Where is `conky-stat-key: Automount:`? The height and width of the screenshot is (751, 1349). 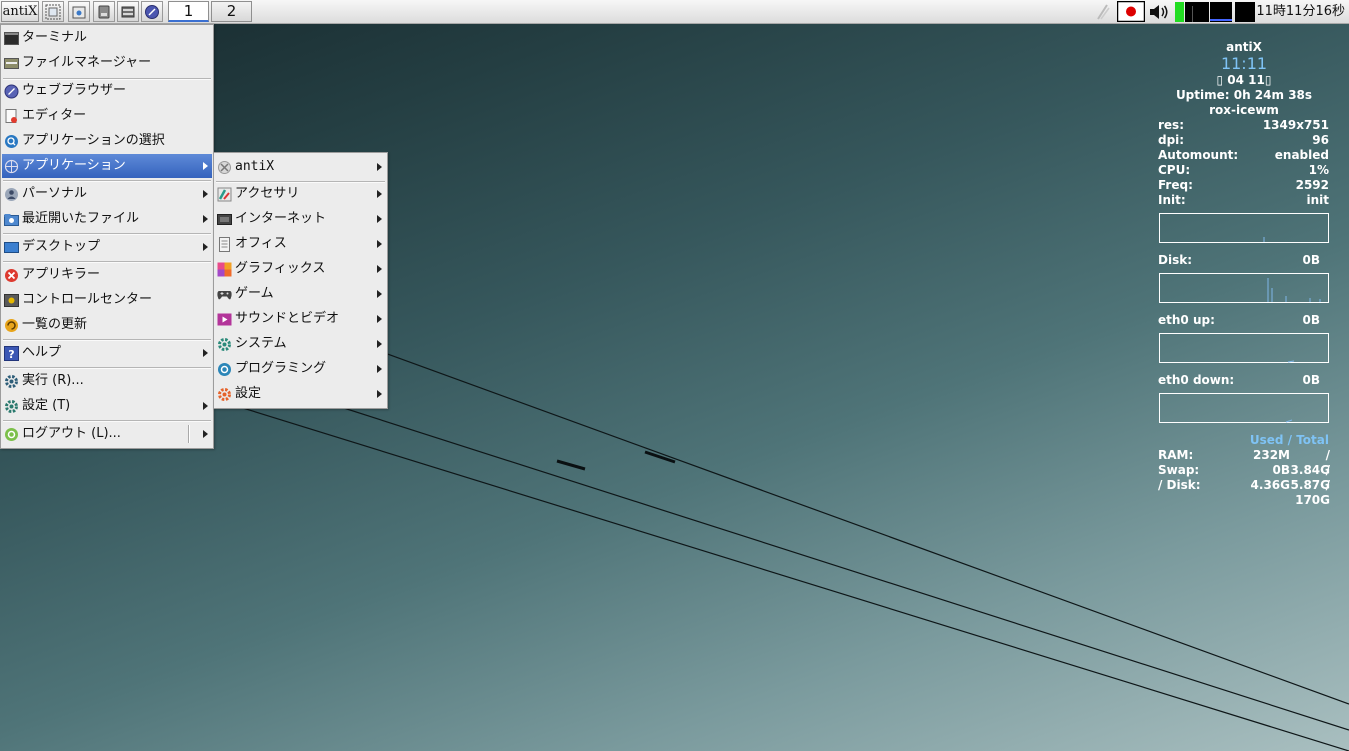
conky-stat-key: Automount: is located at coordinates (1198, 155).